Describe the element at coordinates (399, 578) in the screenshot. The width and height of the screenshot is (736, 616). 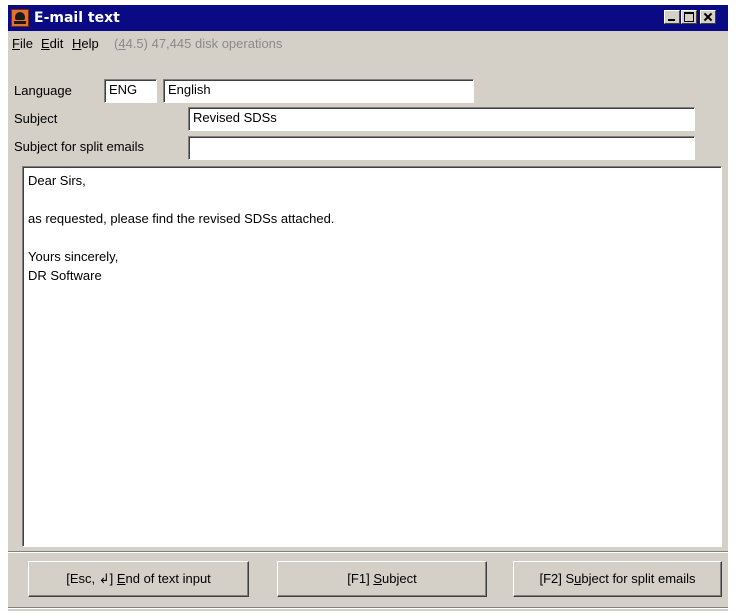
I see `subject-button-label: ubject` at that location.